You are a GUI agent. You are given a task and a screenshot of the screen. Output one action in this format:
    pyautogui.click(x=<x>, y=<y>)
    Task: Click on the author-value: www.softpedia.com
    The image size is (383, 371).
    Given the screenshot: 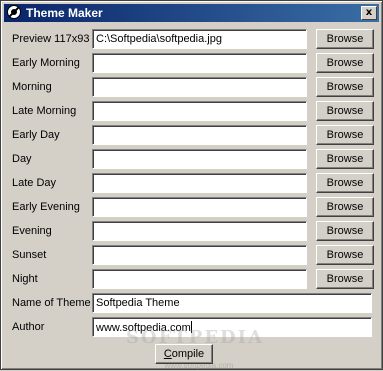 What is the action you would take?
    pyautogui.click(x=143, y=328)
    